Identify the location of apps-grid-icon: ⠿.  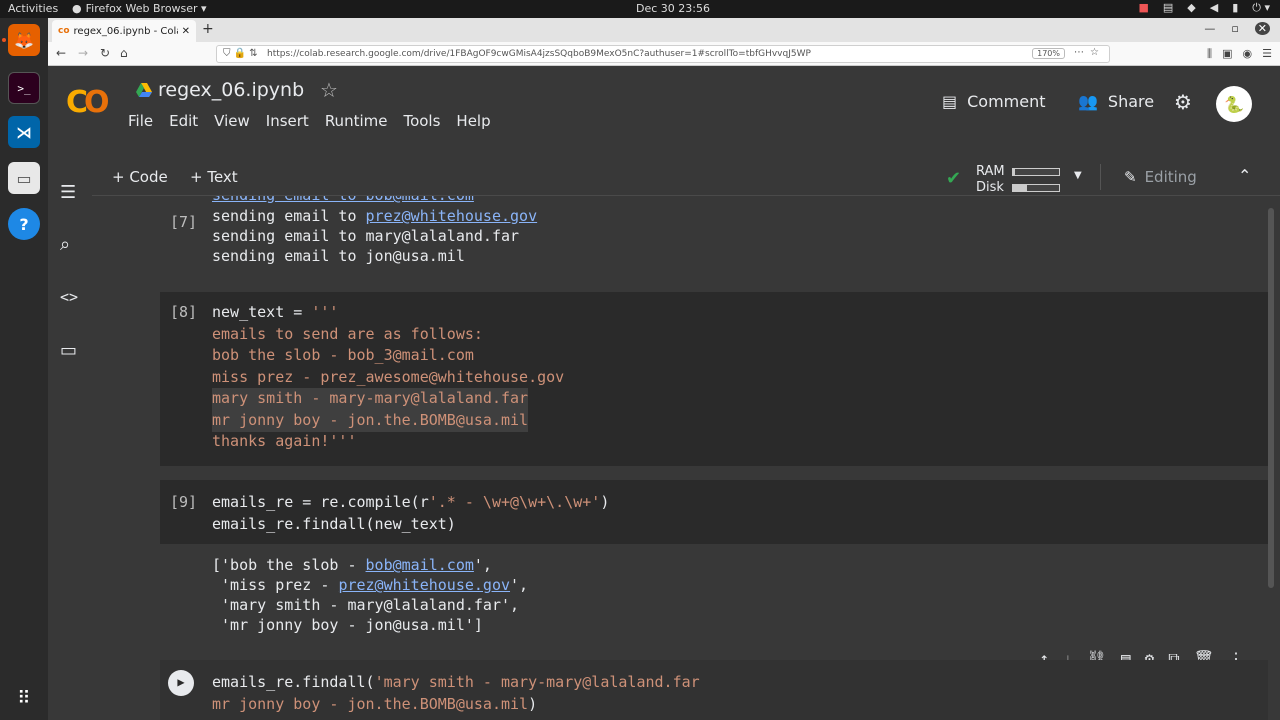
(24, 698).